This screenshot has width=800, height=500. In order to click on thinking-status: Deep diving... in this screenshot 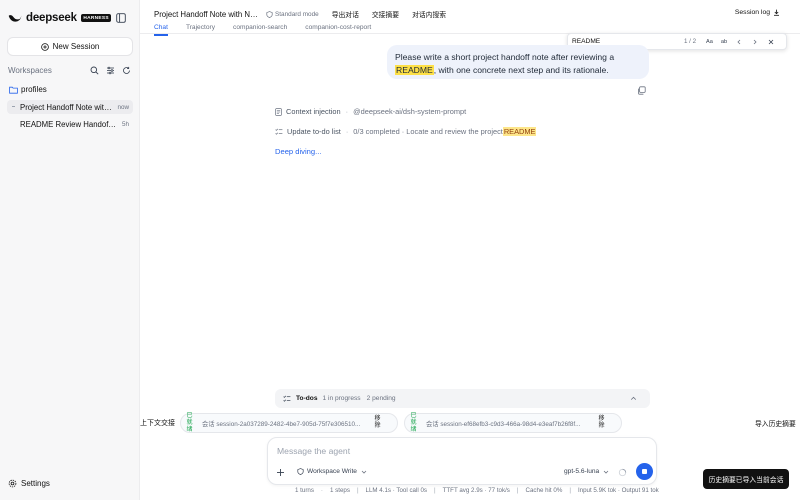, I will do `click(298, 151)`.